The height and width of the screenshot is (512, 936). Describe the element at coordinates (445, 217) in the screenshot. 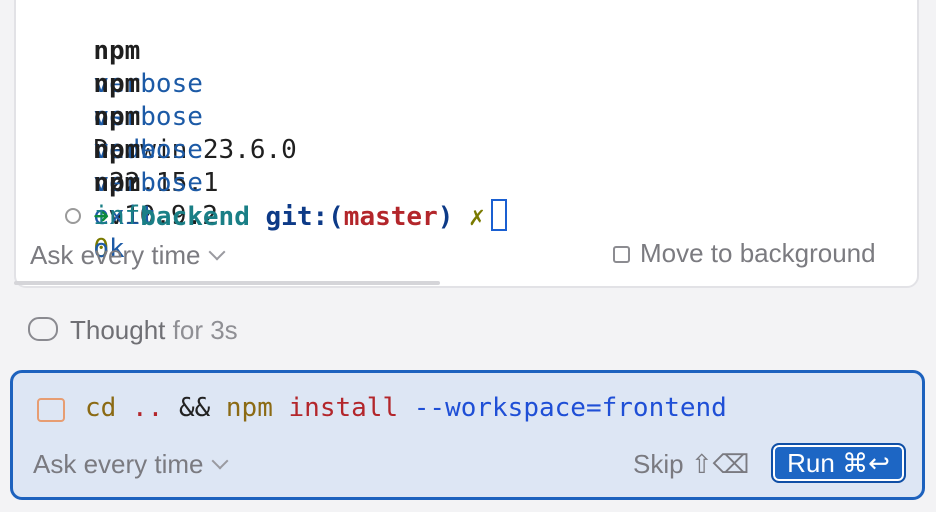

I see `git-close: )` at that location.